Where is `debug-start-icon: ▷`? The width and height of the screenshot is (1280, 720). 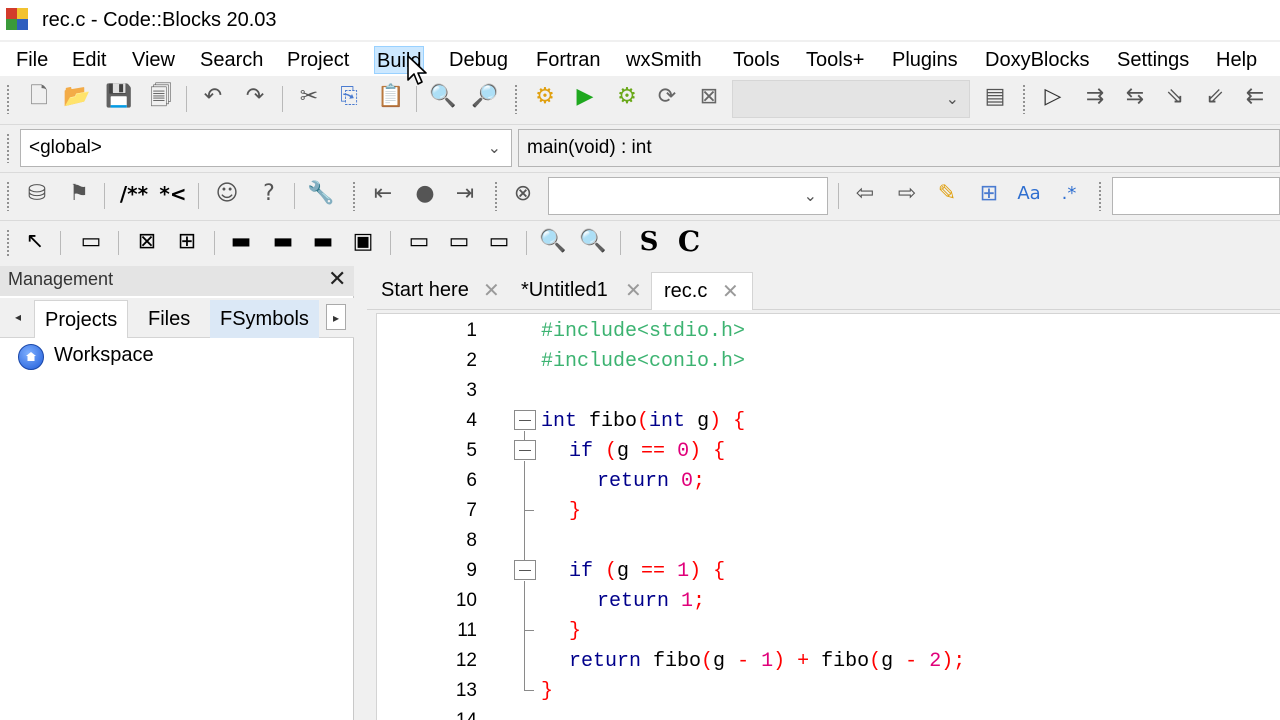 debug-start-icon: ▷ is located at coordinates (1053, 97).